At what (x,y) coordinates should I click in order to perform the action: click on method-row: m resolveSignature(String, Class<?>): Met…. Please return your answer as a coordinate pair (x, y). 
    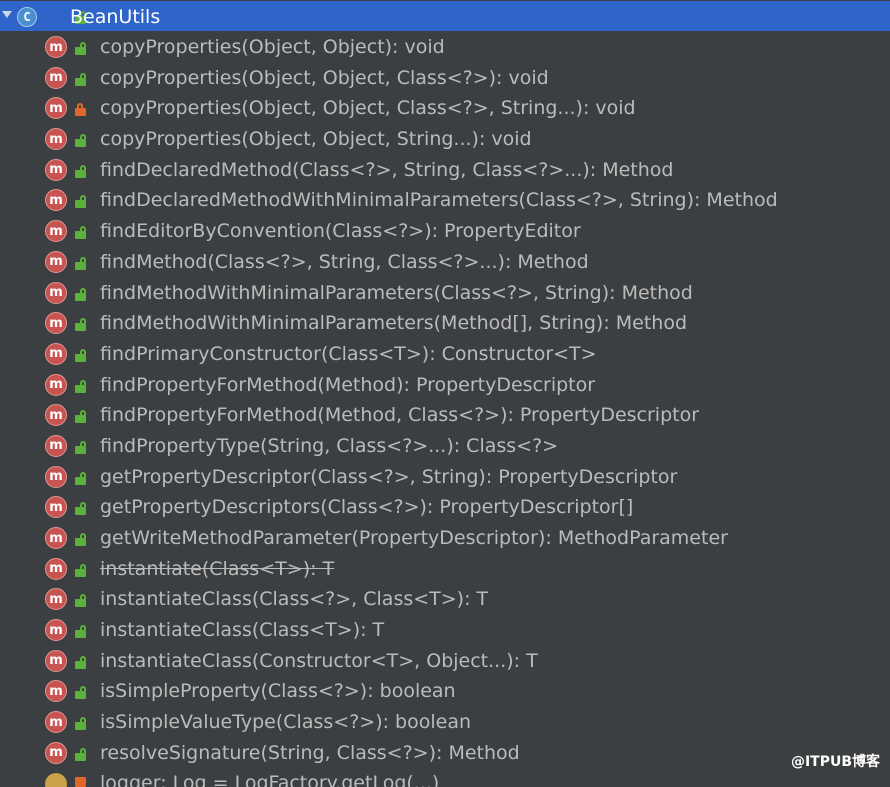
    Looking at the image, I should click on (445, 753).